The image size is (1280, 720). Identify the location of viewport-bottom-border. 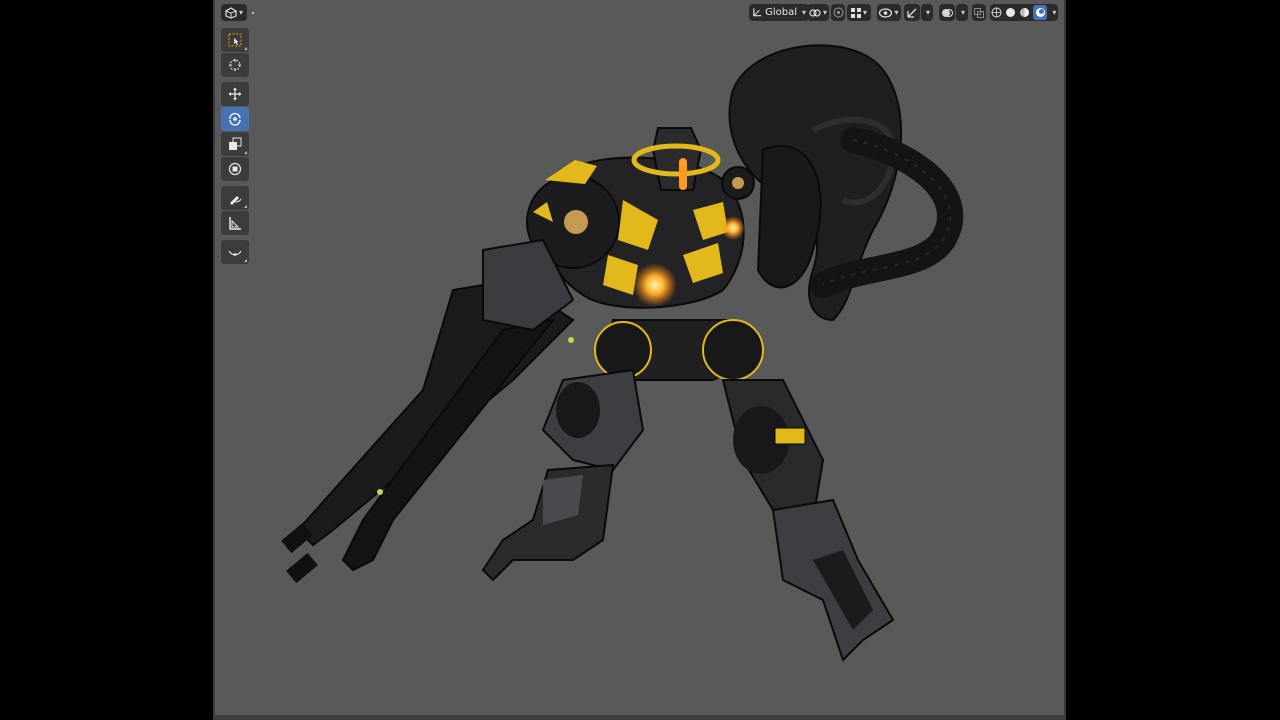
(639, 717).